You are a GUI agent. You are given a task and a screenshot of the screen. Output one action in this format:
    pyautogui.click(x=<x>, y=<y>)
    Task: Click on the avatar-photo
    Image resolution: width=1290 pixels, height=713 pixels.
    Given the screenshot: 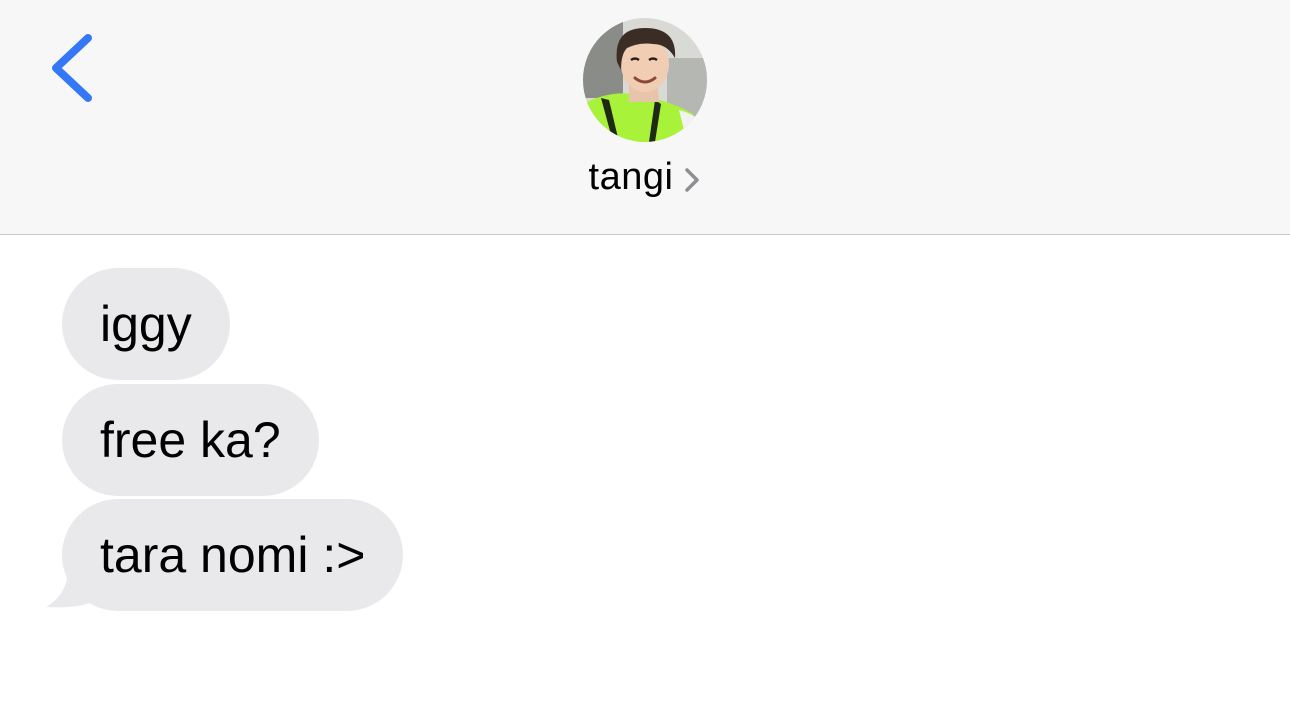 What is the action you would take?
    pyautogui.click(x=645, y=80)
    